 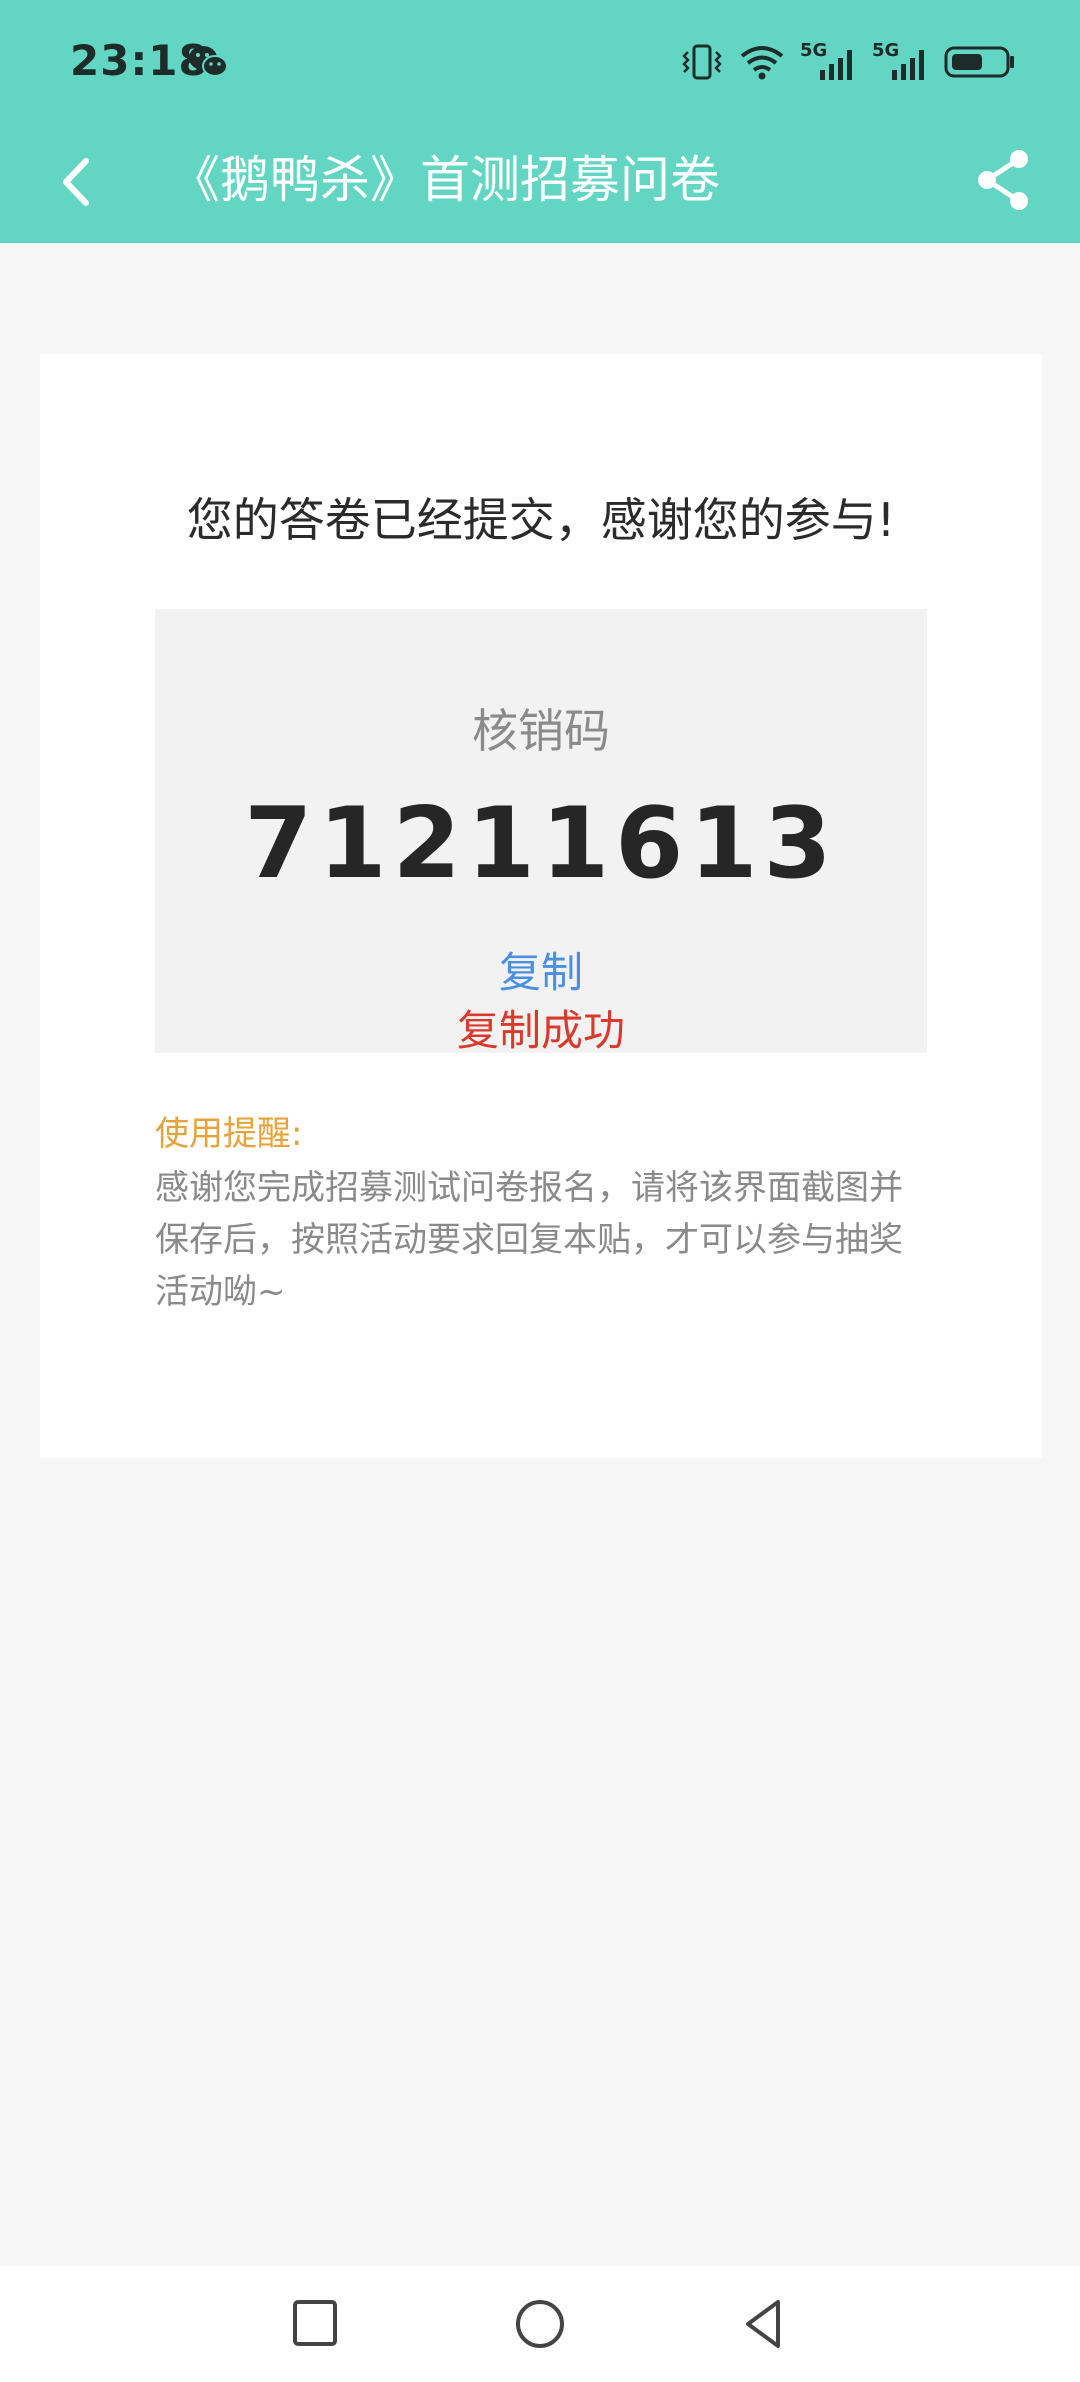 I want to click on status-bar: 23:18 5G 5G, so click(x=540, y=62).